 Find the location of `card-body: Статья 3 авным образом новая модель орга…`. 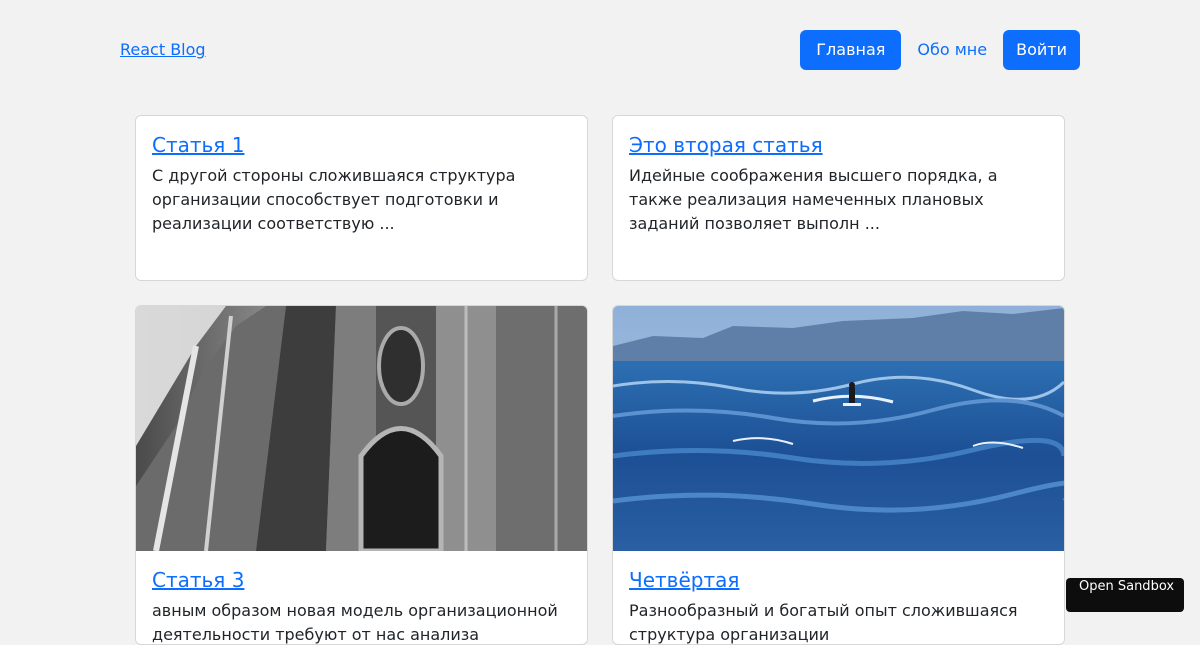

card-body: Статья 3 авным образом новая модель орга… is located at coordinates (361, 597).